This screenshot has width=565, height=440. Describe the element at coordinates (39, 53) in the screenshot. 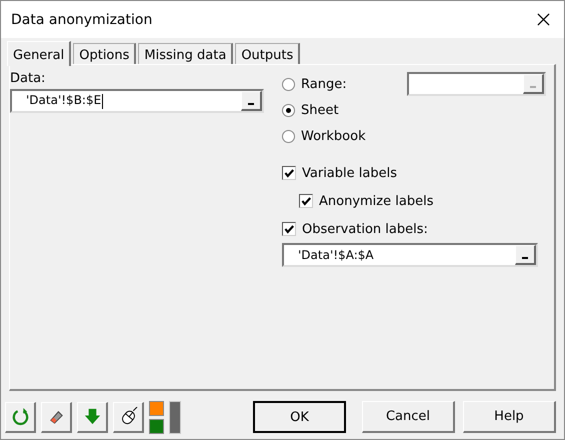

I see `tab: General` at that location.